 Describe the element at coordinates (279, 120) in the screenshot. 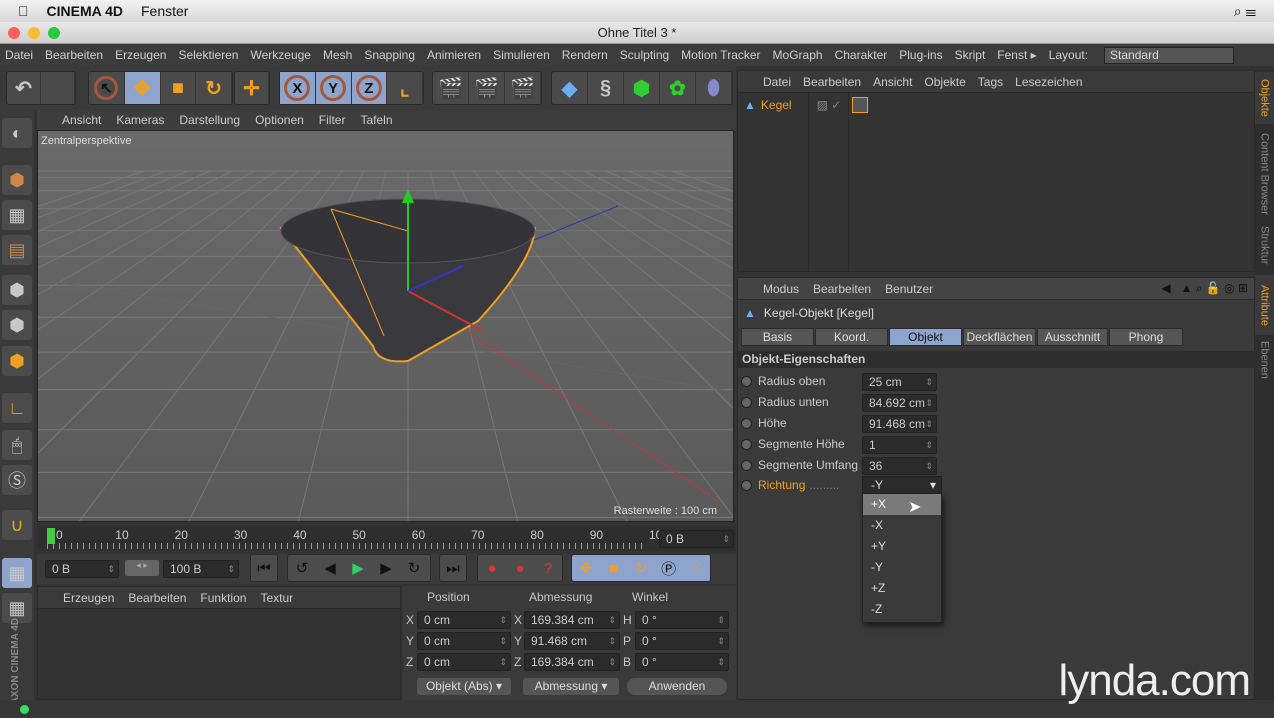

I see `viewport-menu-item: Optionen` at that location.